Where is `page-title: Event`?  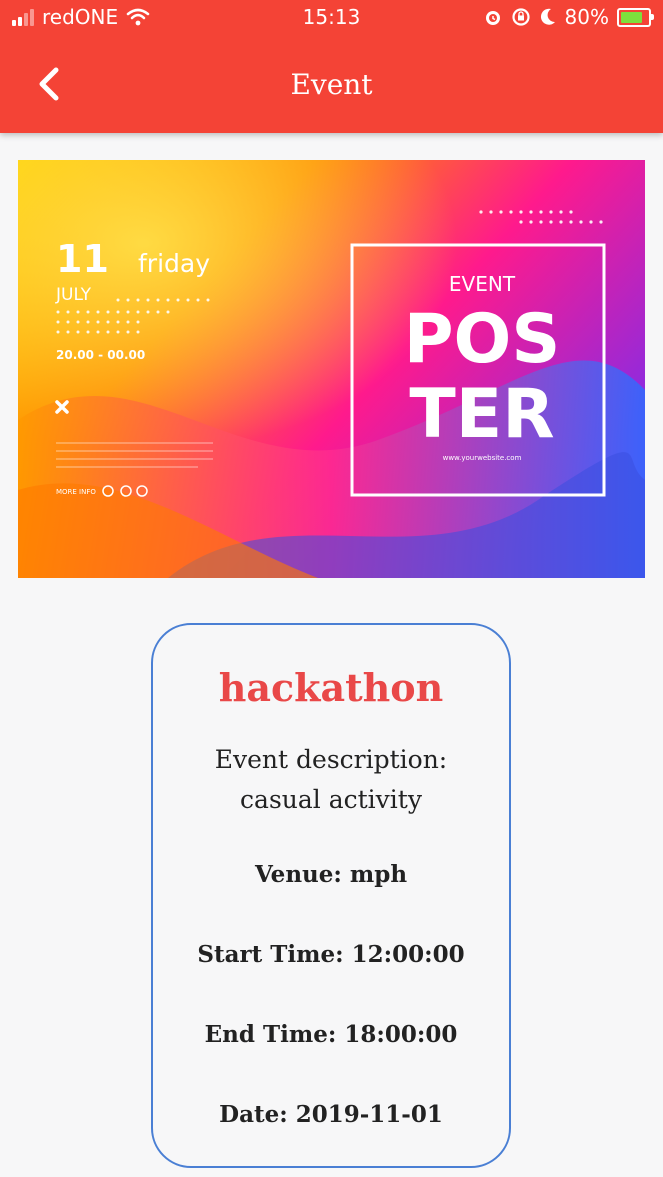
page-title: Event is located at coordinates (331, 84).